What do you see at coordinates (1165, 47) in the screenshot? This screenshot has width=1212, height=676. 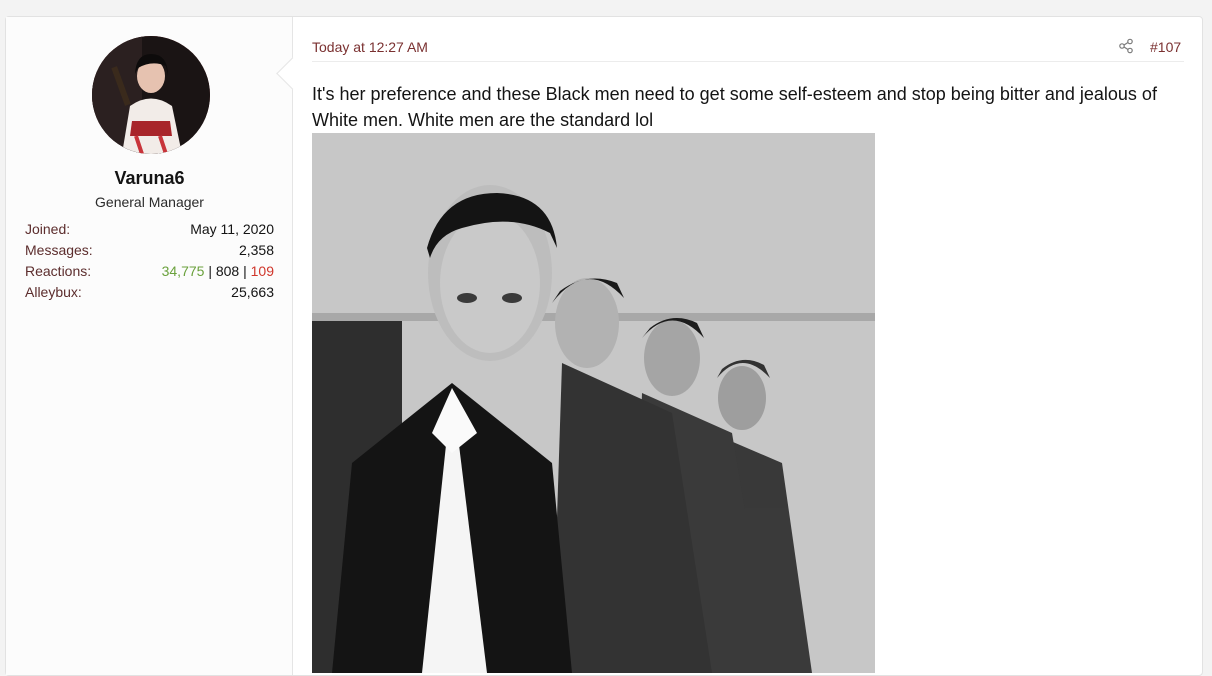 I see `post-number-link: #107` at bounding box center [1165, 47].